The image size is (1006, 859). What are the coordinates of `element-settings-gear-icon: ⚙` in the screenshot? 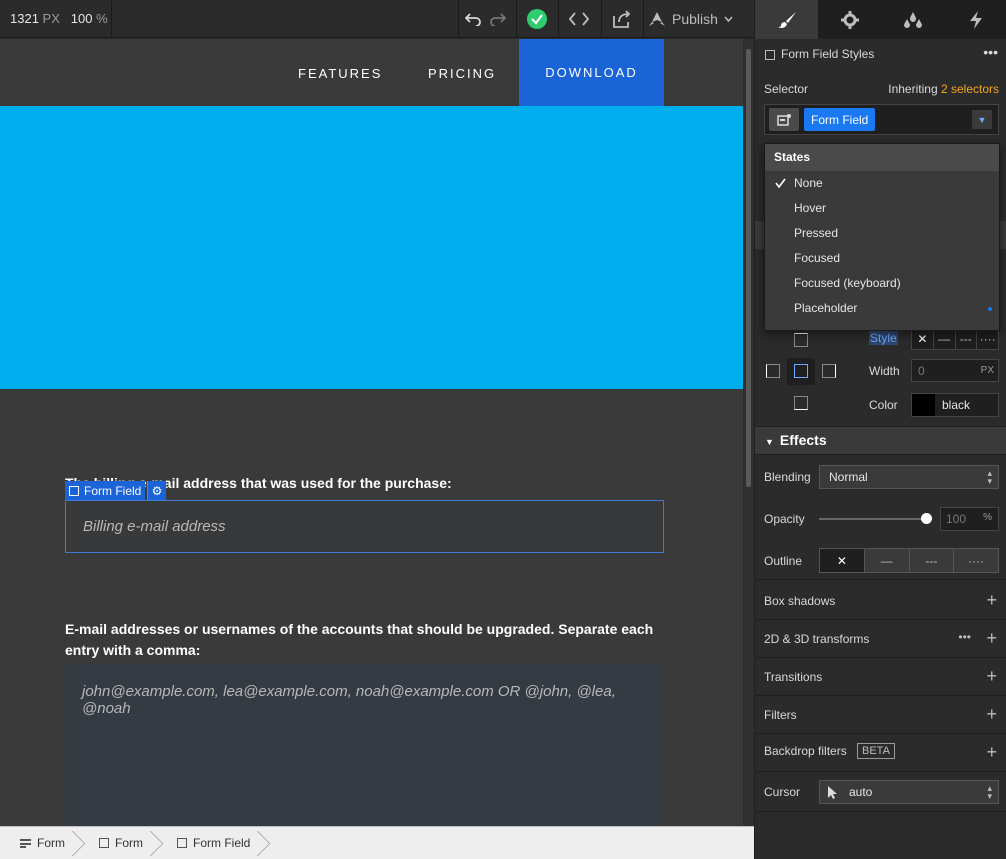 It's located at (156, 490).